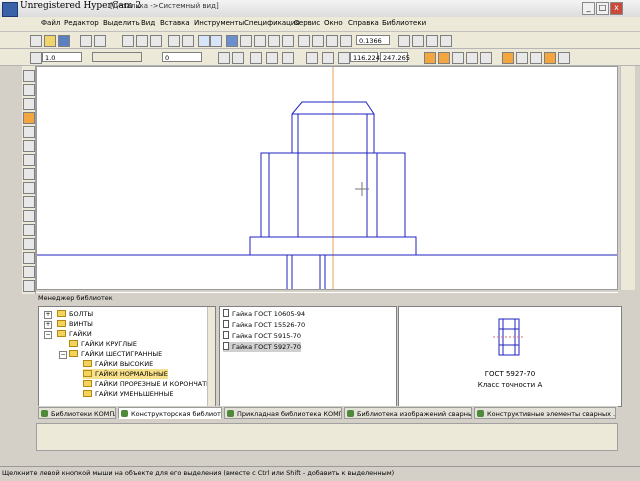 The height and width of the screenshot is (481, 640). I want to click on copy-icon, so click(142, 41).